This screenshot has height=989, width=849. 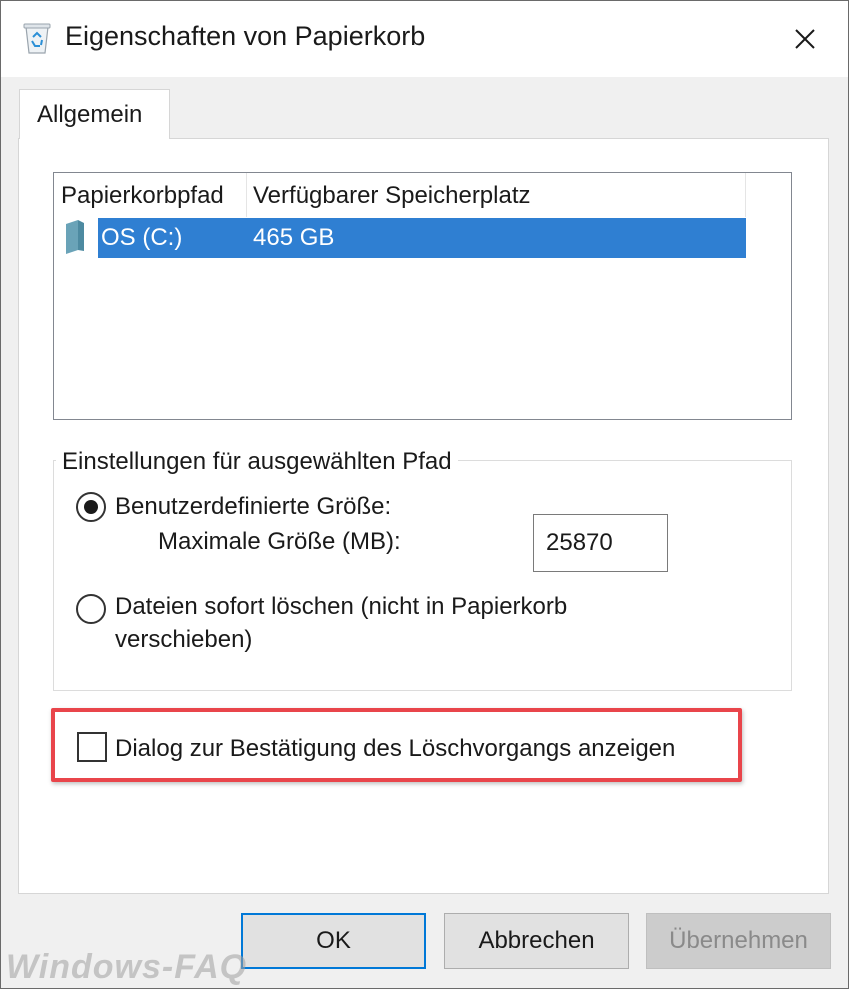 I want to click on column-separator, so click(x=246, y=195).